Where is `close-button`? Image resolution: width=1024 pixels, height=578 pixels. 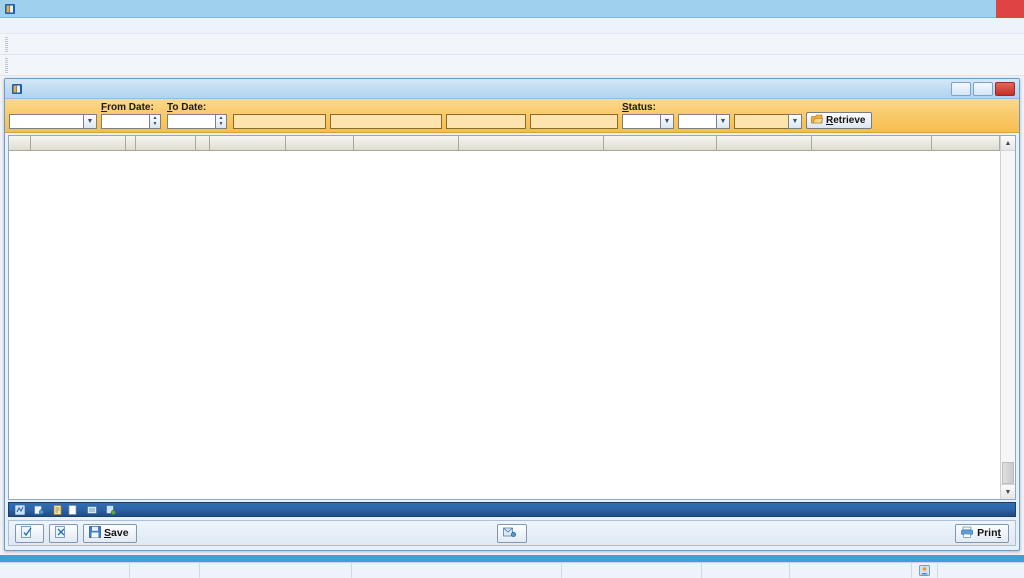
close-button is located at coordinates (1010, 9).